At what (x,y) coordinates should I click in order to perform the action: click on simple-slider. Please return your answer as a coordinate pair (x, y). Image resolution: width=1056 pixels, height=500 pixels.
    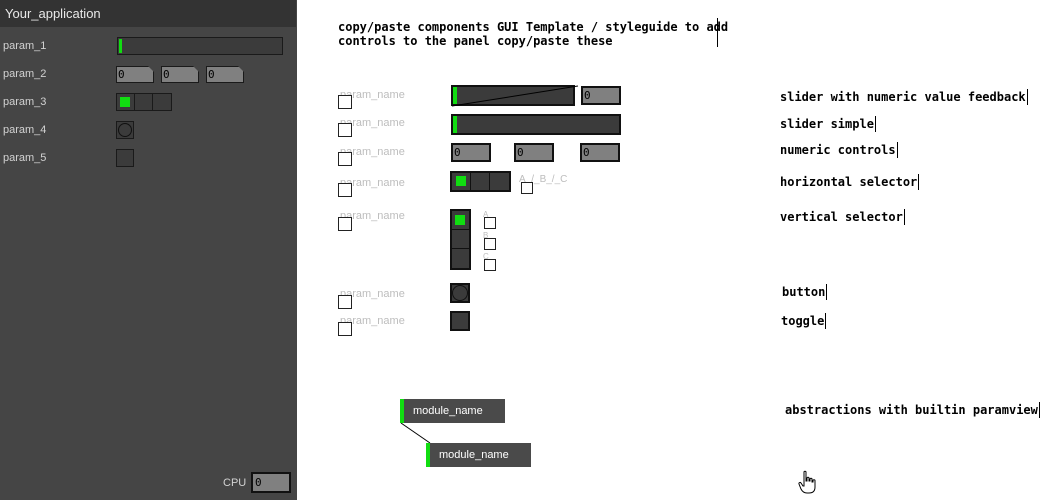
    Looking at the image, I should click on (536, 124).